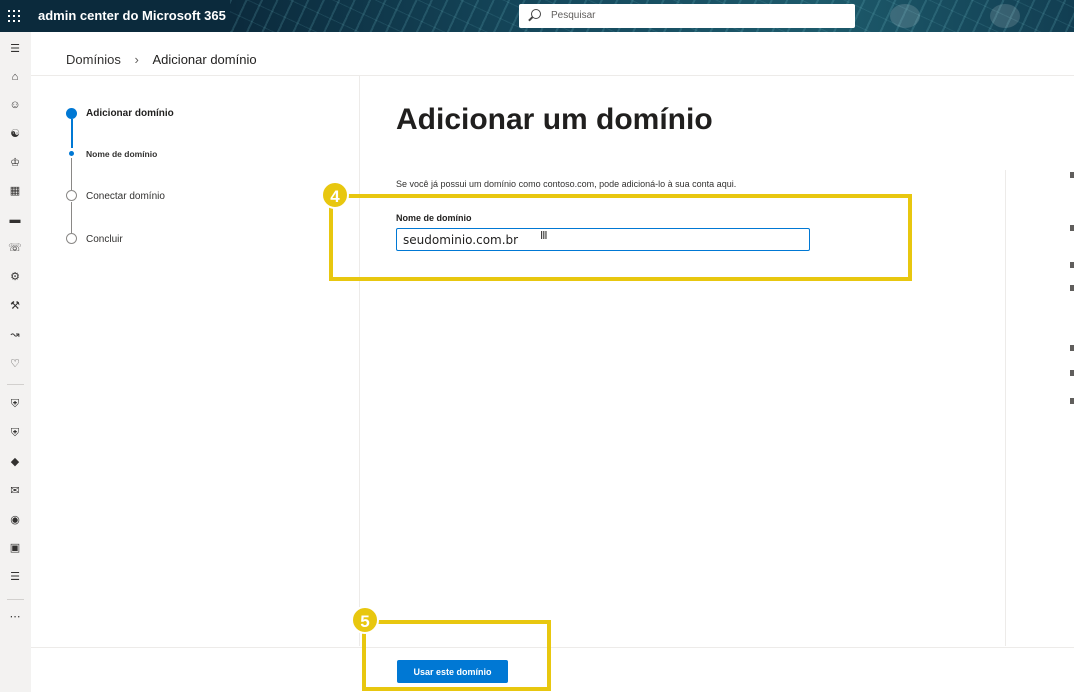  What do you see at coordinates (71, 113) in the screenshot?
I see `step-active-dot` at bounding box center [71, 113].